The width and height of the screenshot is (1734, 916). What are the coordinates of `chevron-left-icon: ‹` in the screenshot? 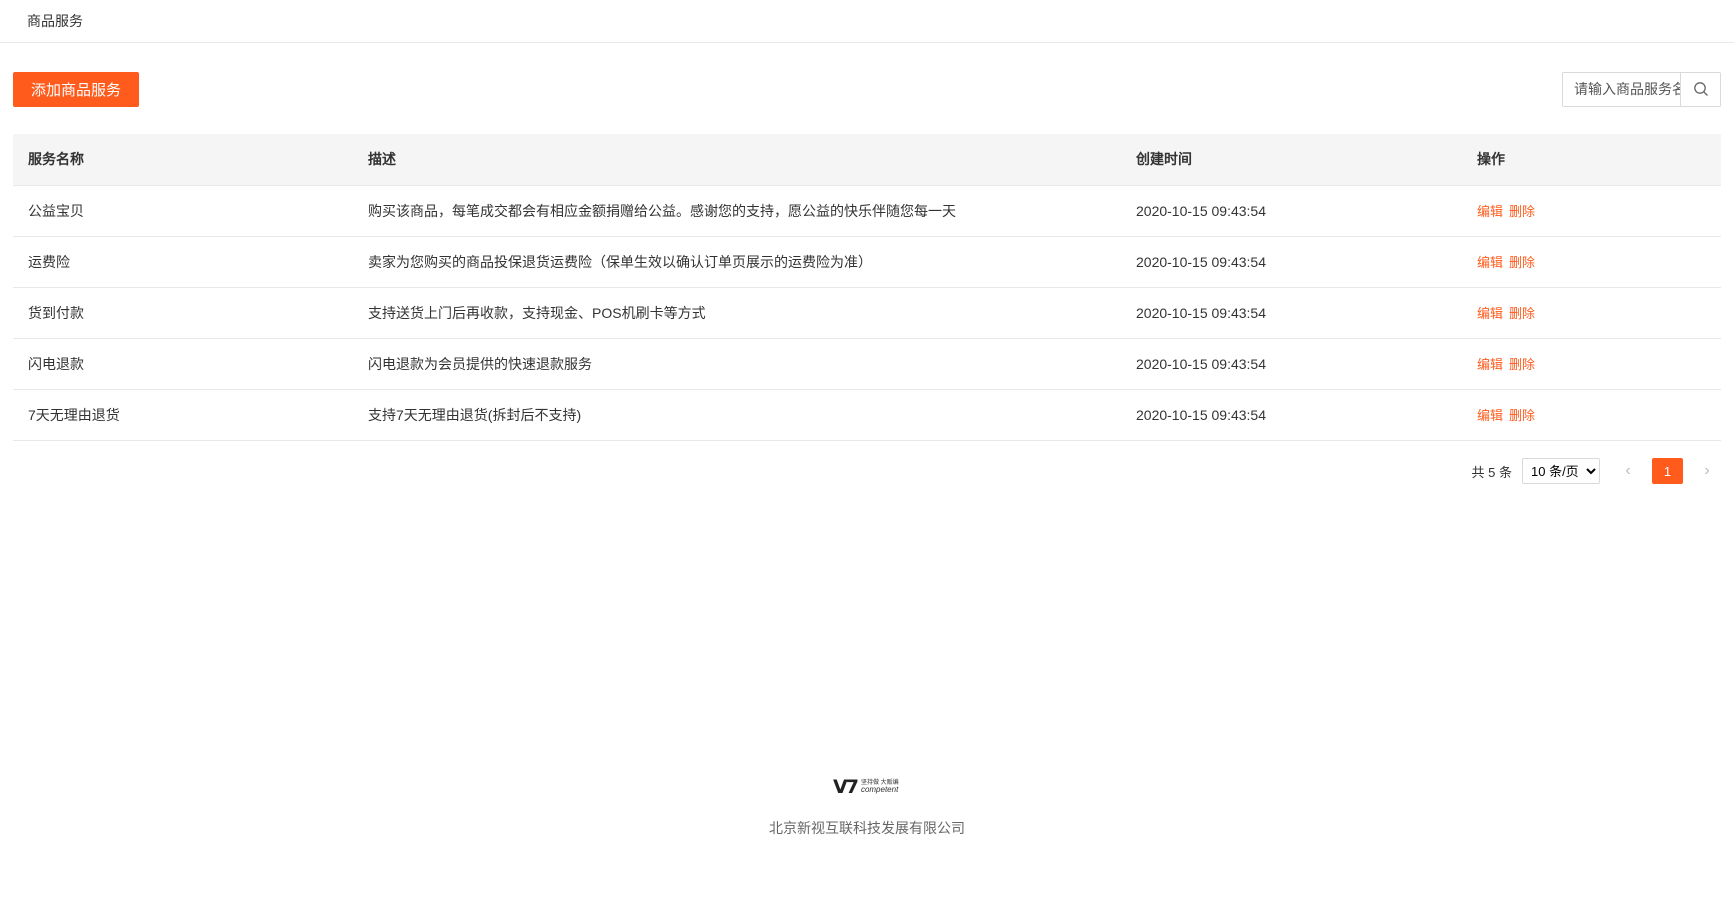 It's located at (1628, 470).